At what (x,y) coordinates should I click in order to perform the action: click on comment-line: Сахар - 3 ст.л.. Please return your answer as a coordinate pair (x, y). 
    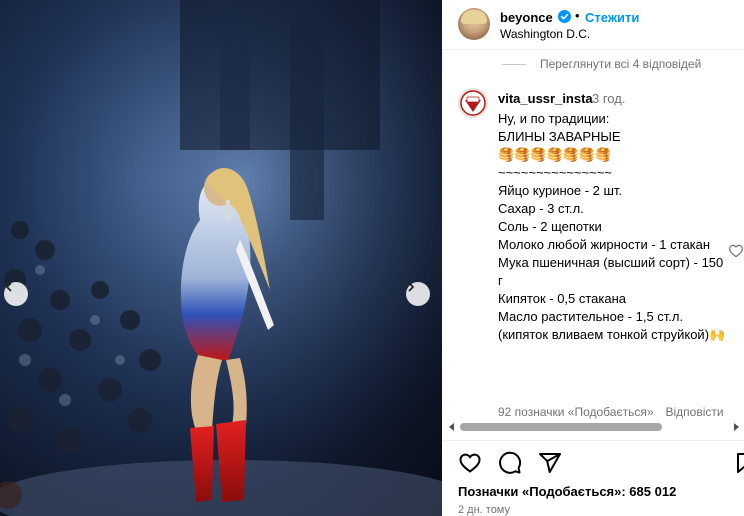
    Looking at the image, I should click on (541, 208).